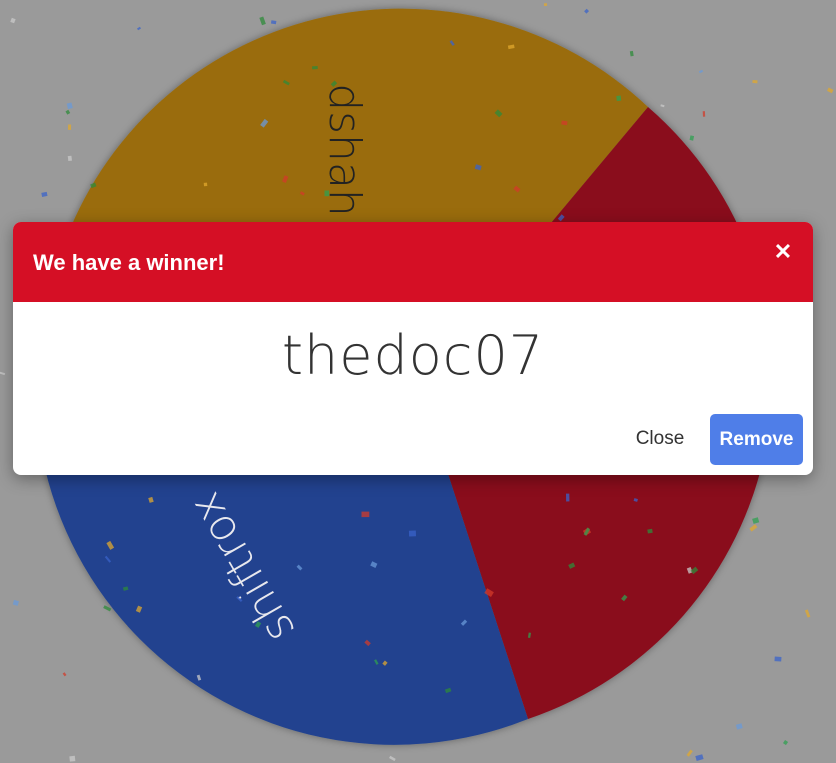  Describe the element at coordinates (129, 262) in the screenshot. I see `modal-title: We have a winner!` at that location.